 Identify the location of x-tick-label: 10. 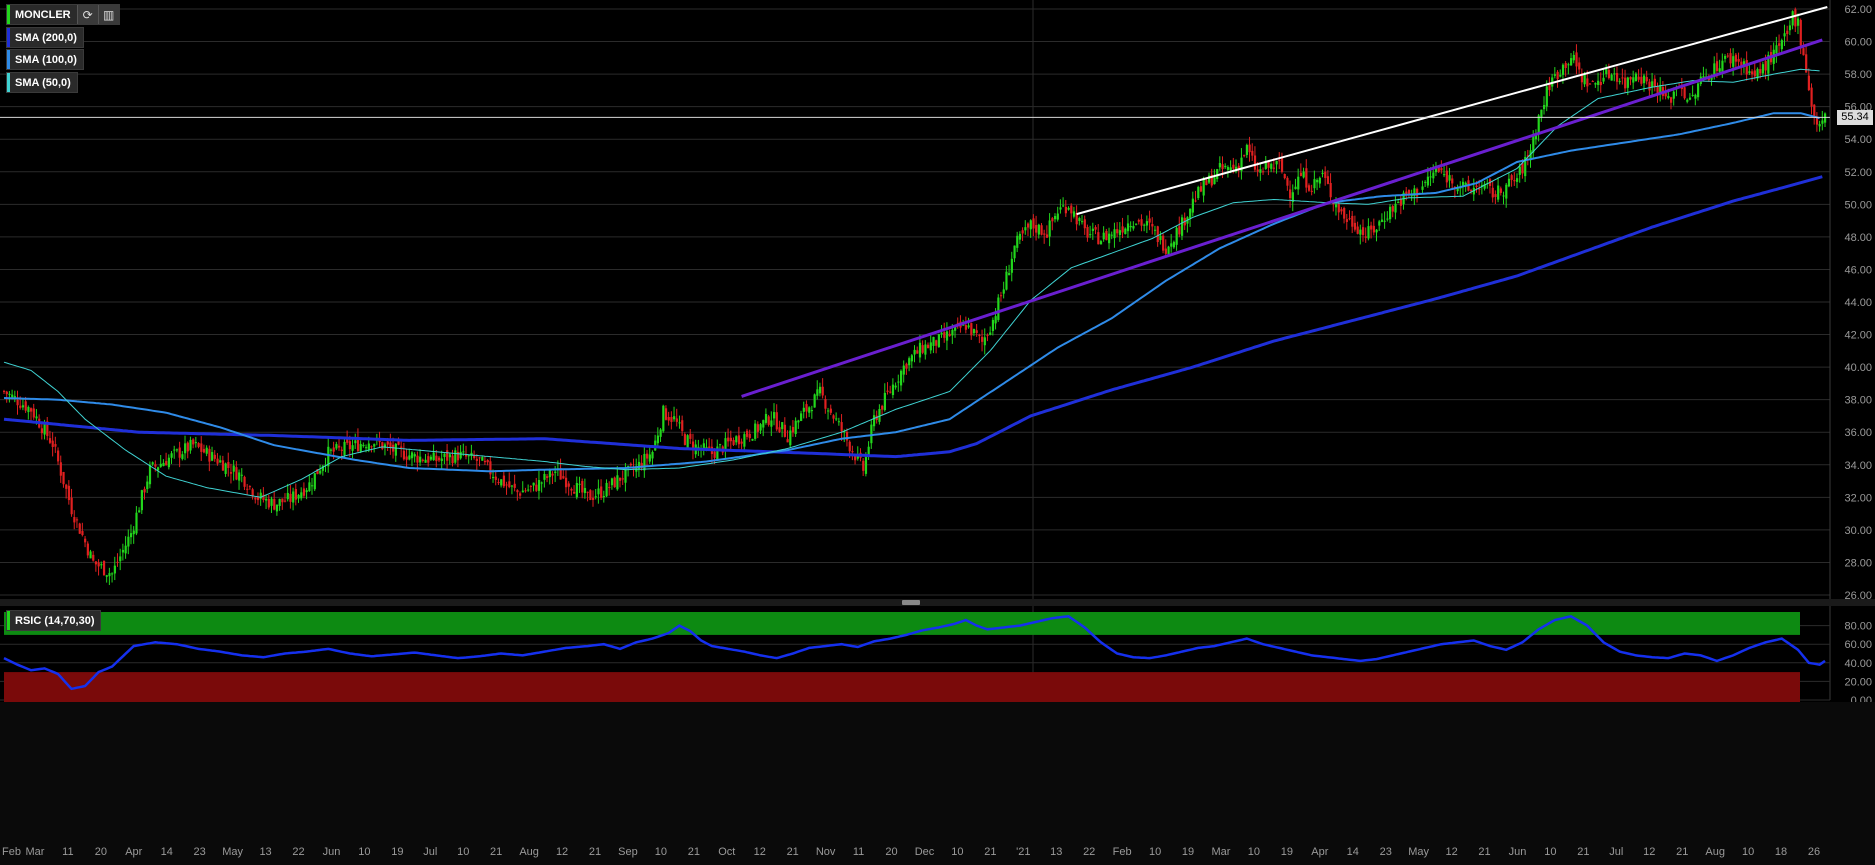
(1155, 852).